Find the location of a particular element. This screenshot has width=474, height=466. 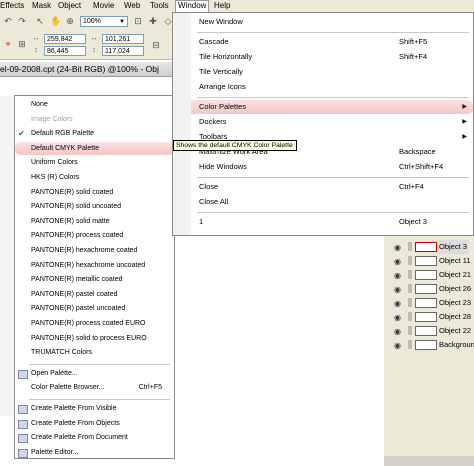

menu-movie: Movie is located at coordinates (103, 5).